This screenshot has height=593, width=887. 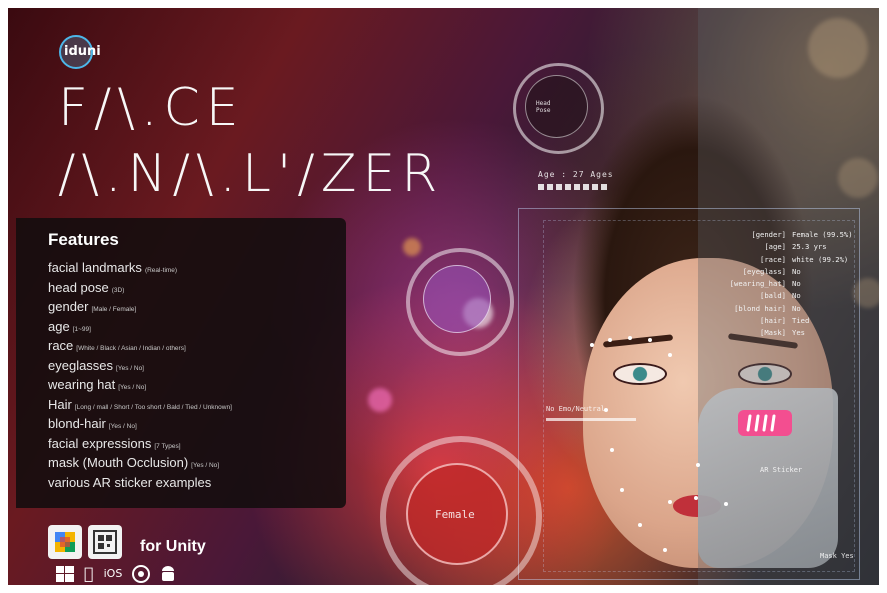 What do you see at coordinates (108, 573) in the screenshot?
I see `ios-icon: iOS` at bounding box center [108, 573].